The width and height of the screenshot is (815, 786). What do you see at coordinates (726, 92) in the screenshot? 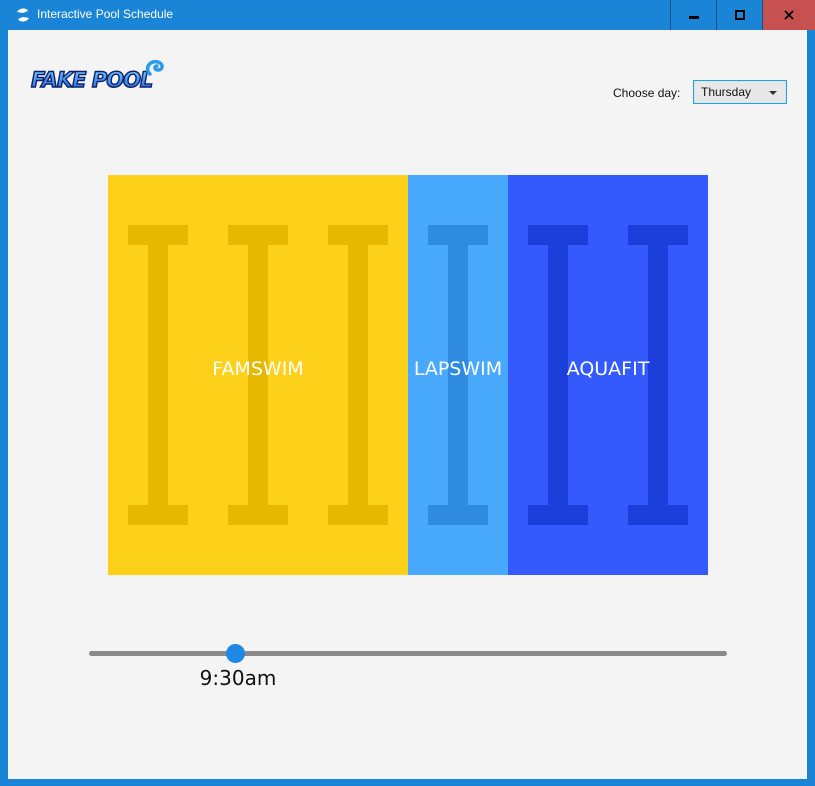
I see `day-dropdown-value: Thursday` at bounding box center [726, 92].